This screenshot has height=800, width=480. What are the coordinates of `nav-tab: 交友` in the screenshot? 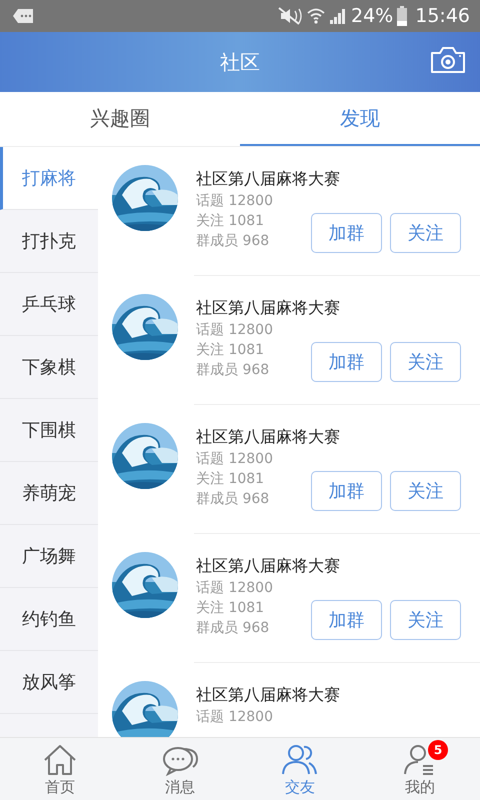 It's located at (300, 769).